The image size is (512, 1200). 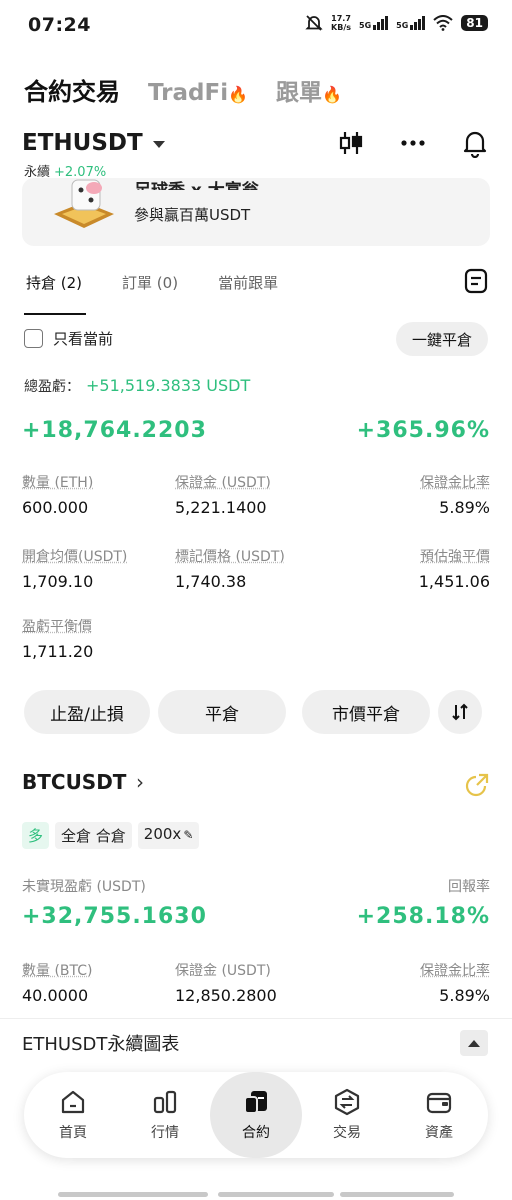 I want to click on signal-sim2: 5G, so click(x=411, y=23).